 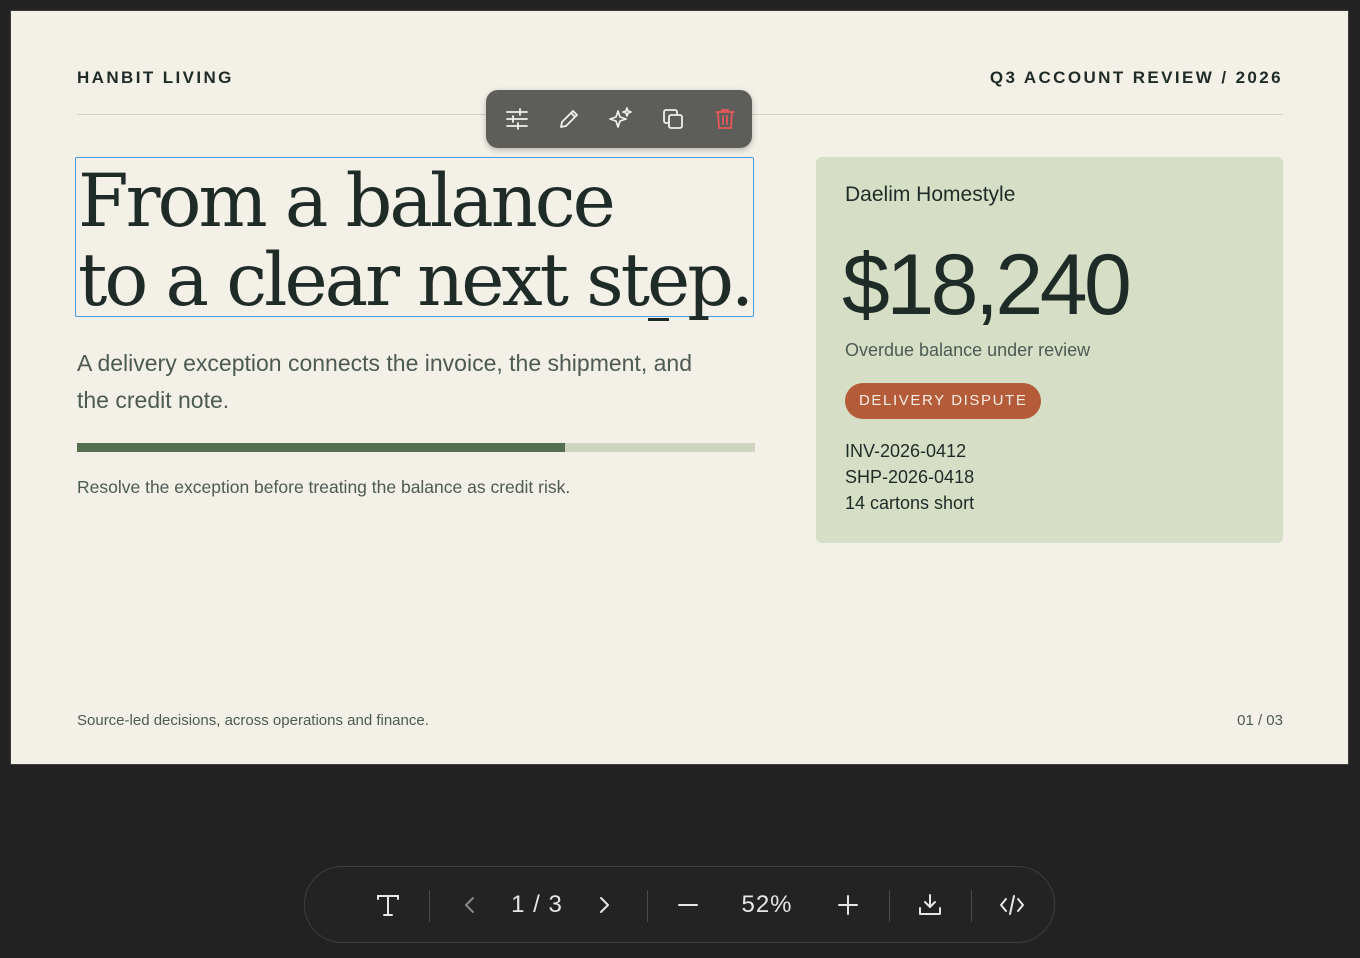 I want to click on headline-text-box-selected: From a balance to a clear next step., so click(x=414, y=239).